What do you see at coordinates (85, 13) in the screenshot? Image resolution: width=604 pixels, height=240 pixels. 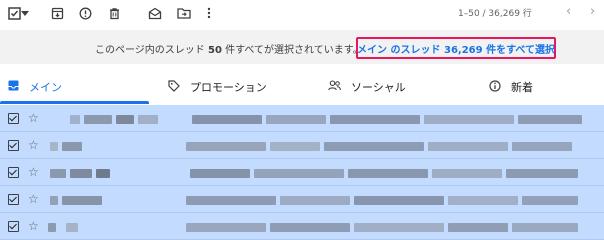 I see `report-spam-icon` at bounding box center [85, 13].